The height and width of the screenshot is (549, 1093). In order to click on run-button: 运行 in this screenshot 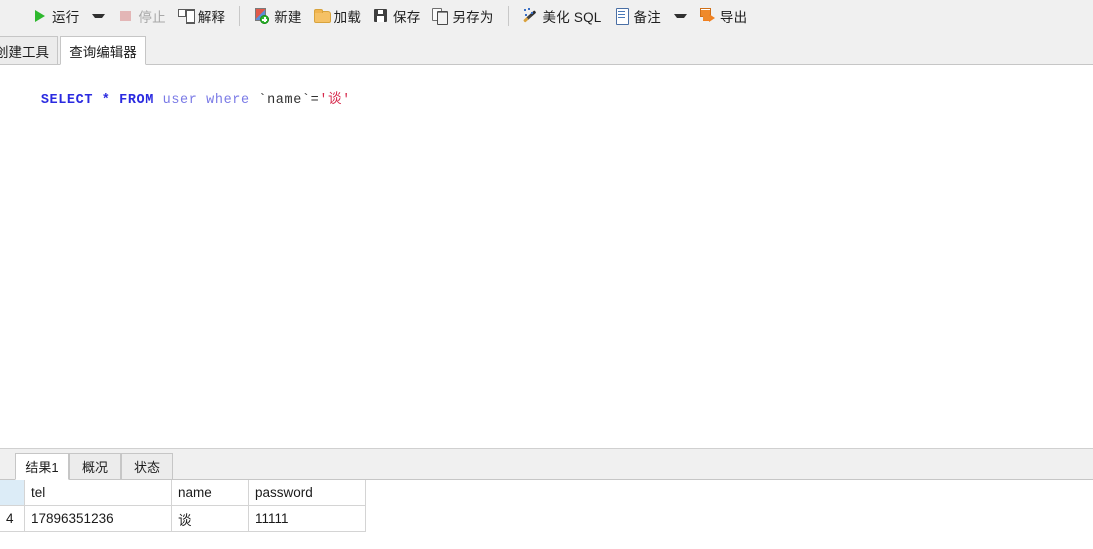, I will do `click(55, 16)`.